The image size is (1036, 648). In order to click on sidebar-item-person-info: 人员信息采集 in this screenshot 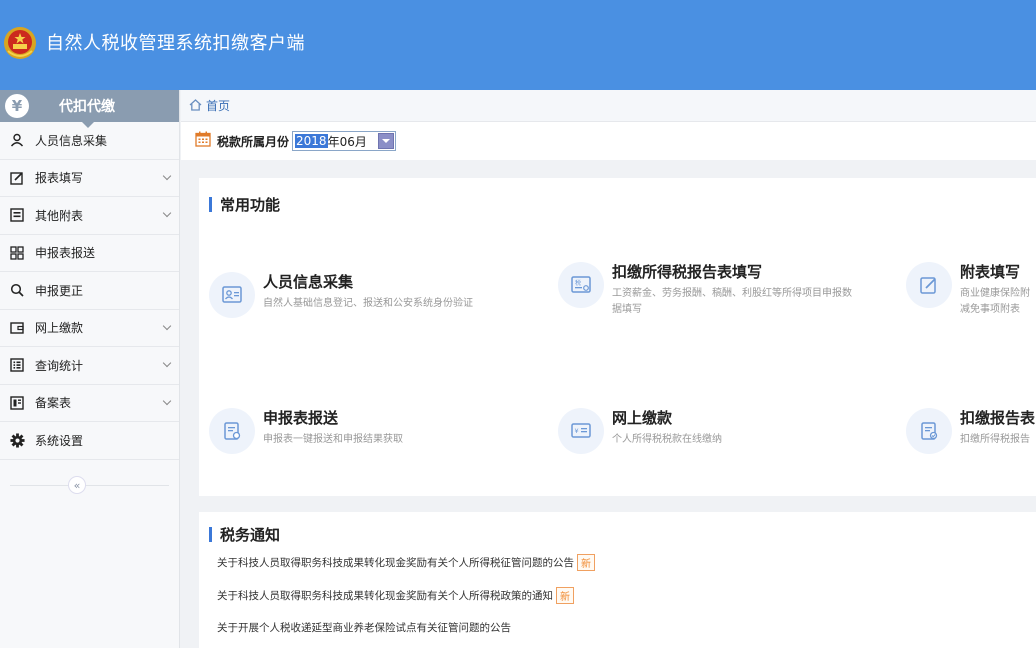, I will do `click(89, 141)`.